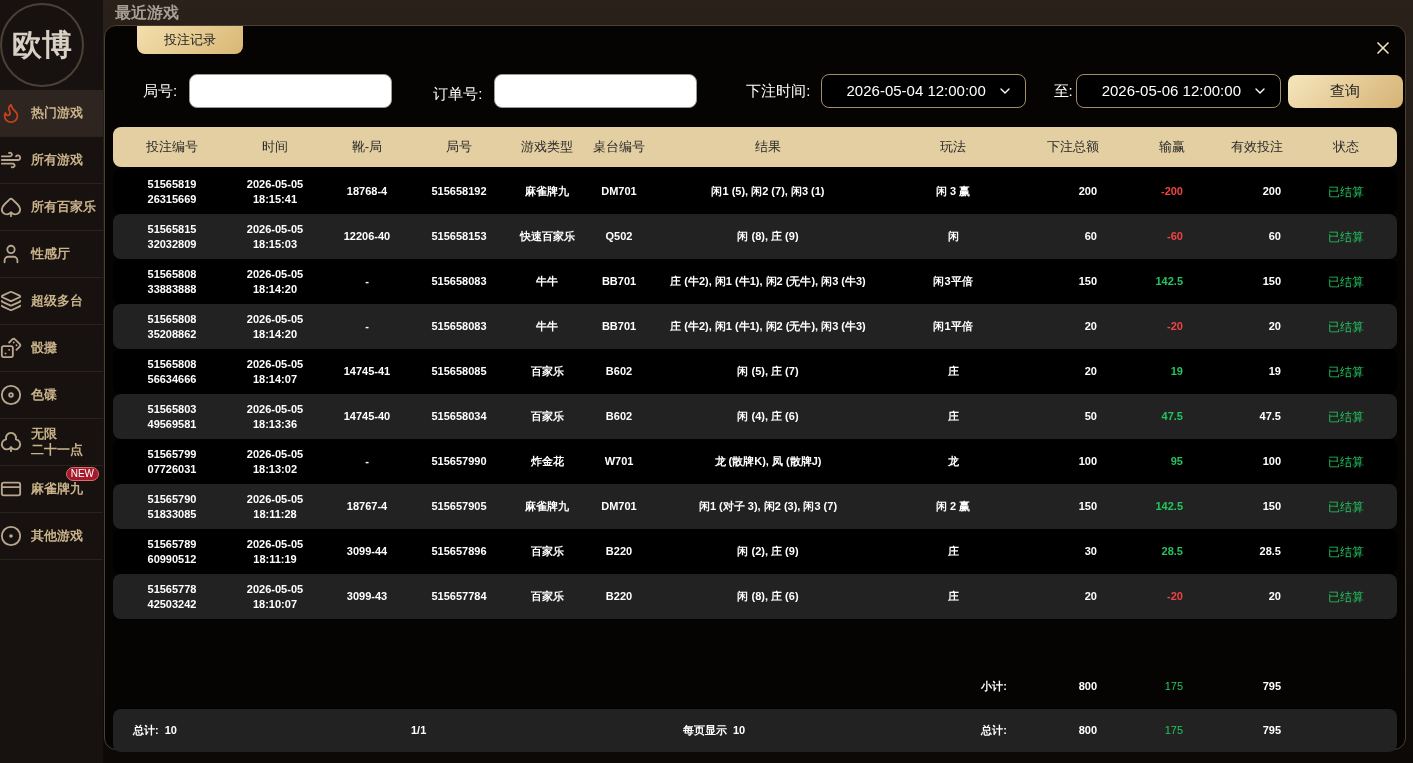 This screenshot has width=1413, height=763. What do you see at coordinates (1271, 462) in the screenshot?
I see `valid-bet: 100` at bounding box center [1271, 462].